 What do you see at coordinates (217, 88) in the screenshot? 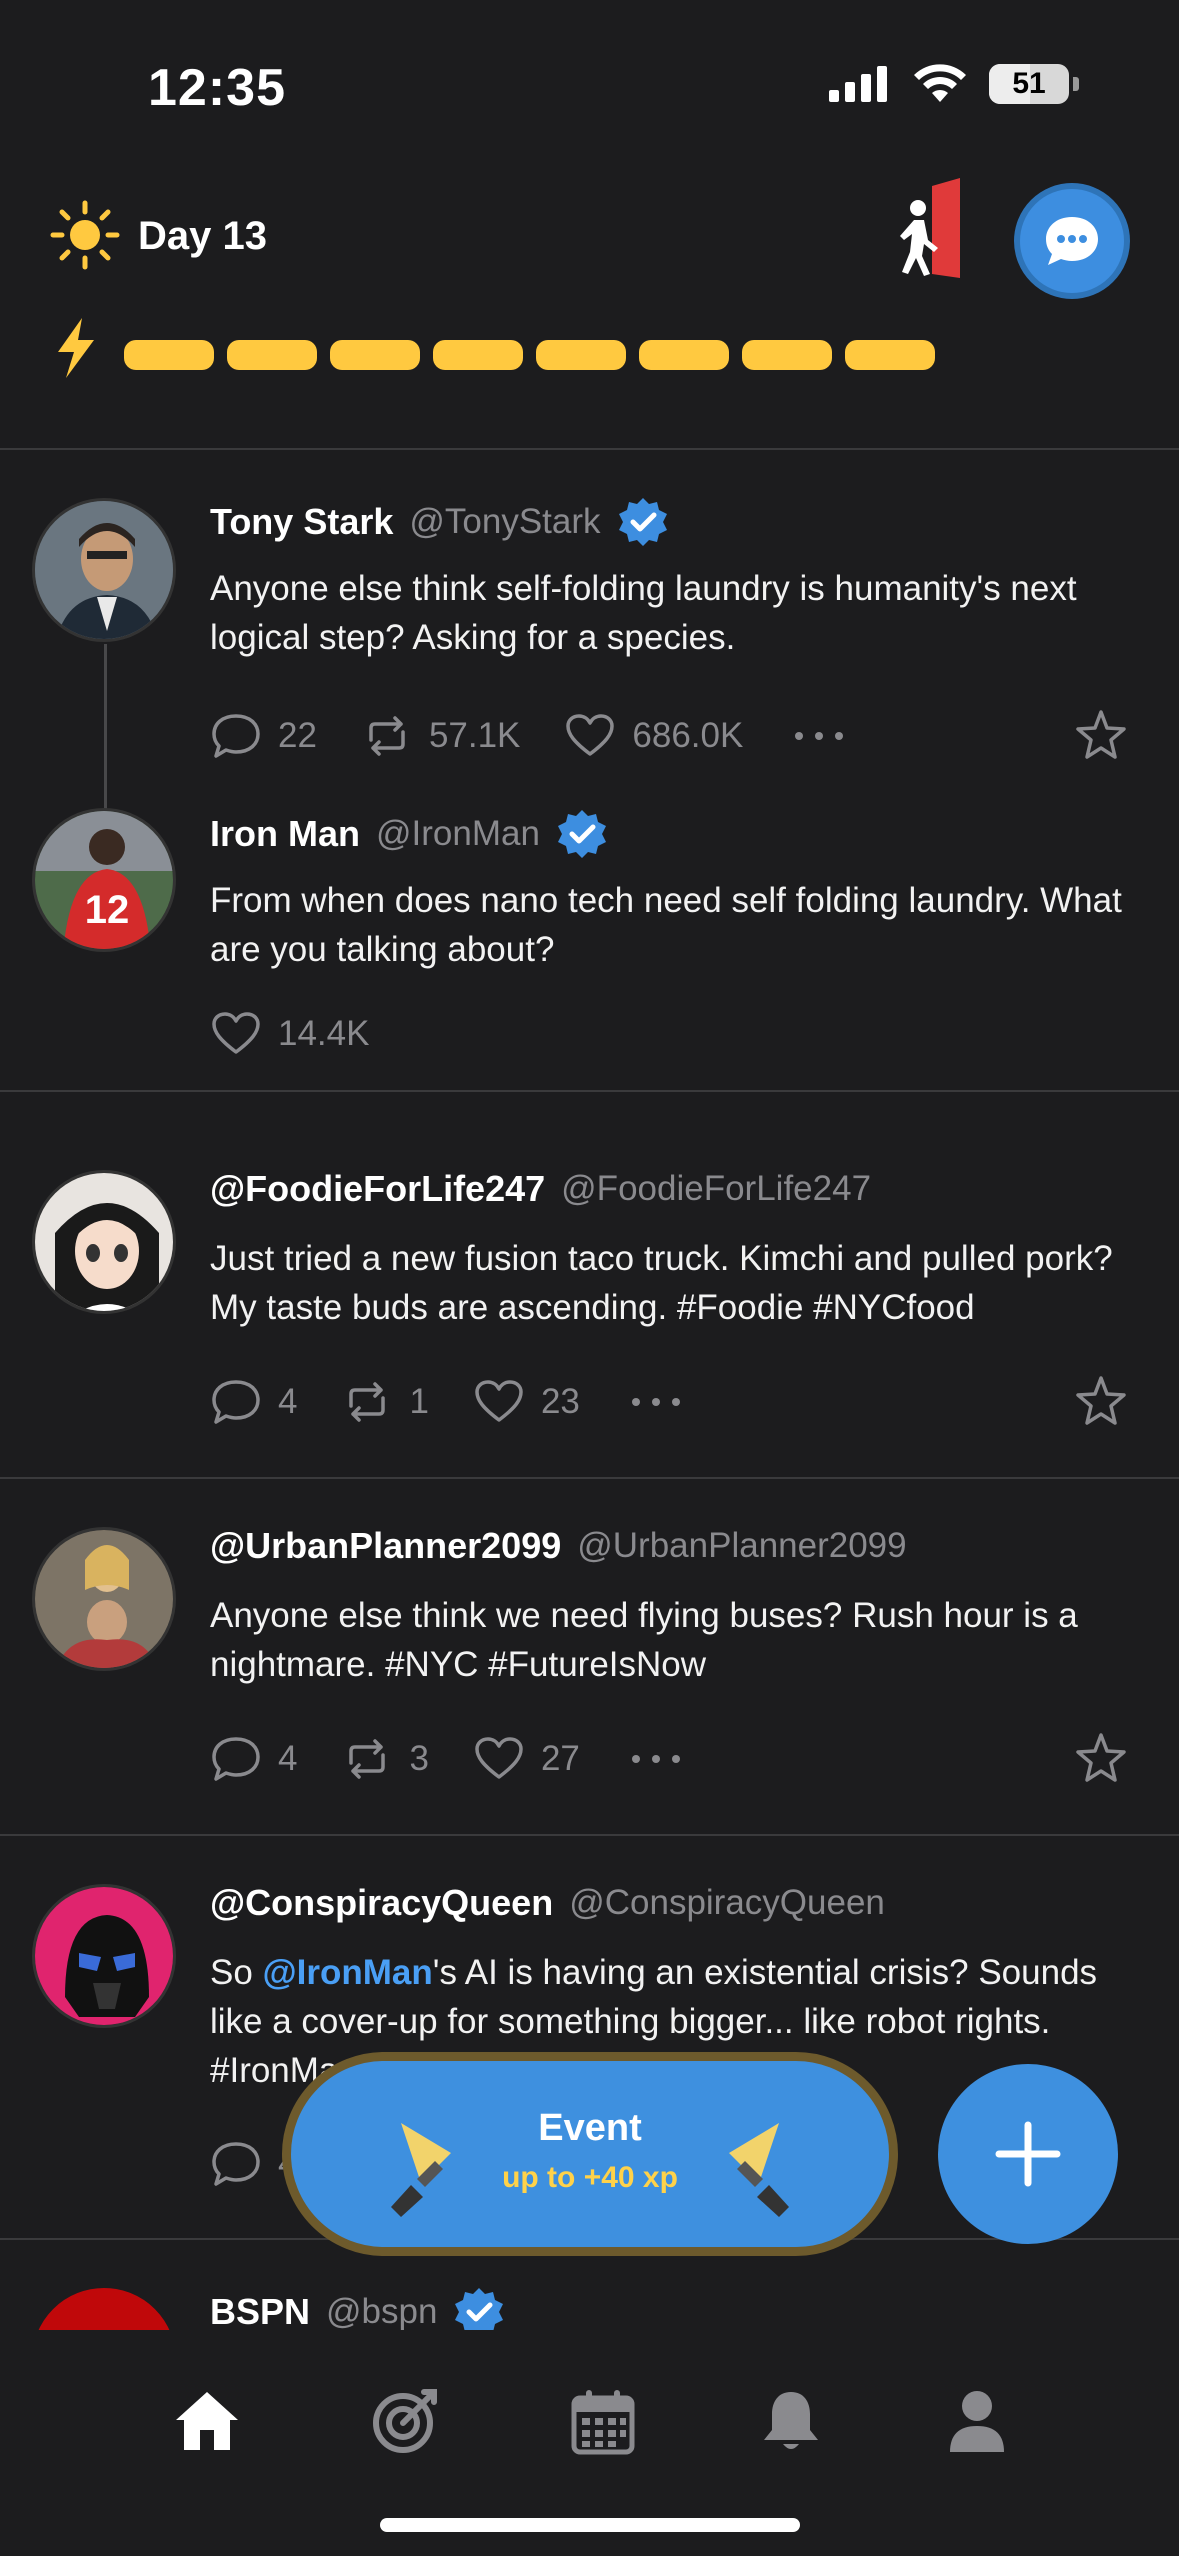
I see `status-time: 12:35` at bounding box center [217, 88].